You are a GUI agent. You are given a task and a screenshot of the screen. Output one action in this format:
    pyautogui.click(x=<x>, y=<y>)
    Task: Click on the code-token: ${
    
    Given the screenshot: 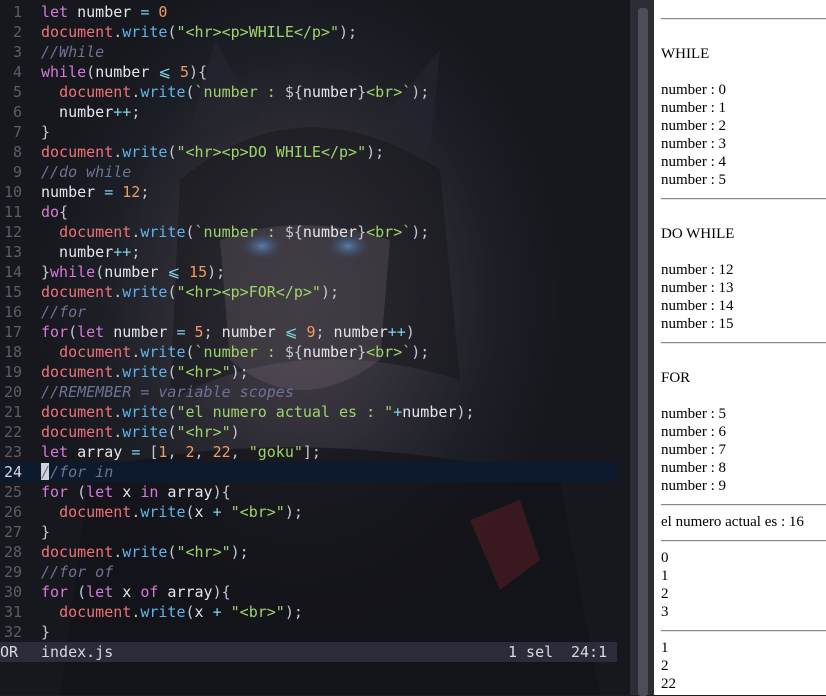 What is the action you would take?
    pyautogui.click(x=293, y=92)
    